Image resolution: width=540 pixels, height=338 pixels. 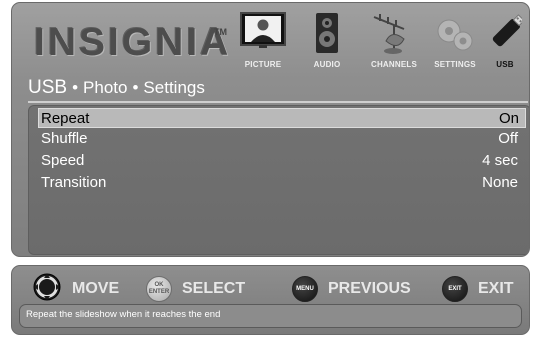 What do you see at coordinates (96, 288) in the screenshot?
I see `move-label: MOVE` at bounding box center [96, 288].